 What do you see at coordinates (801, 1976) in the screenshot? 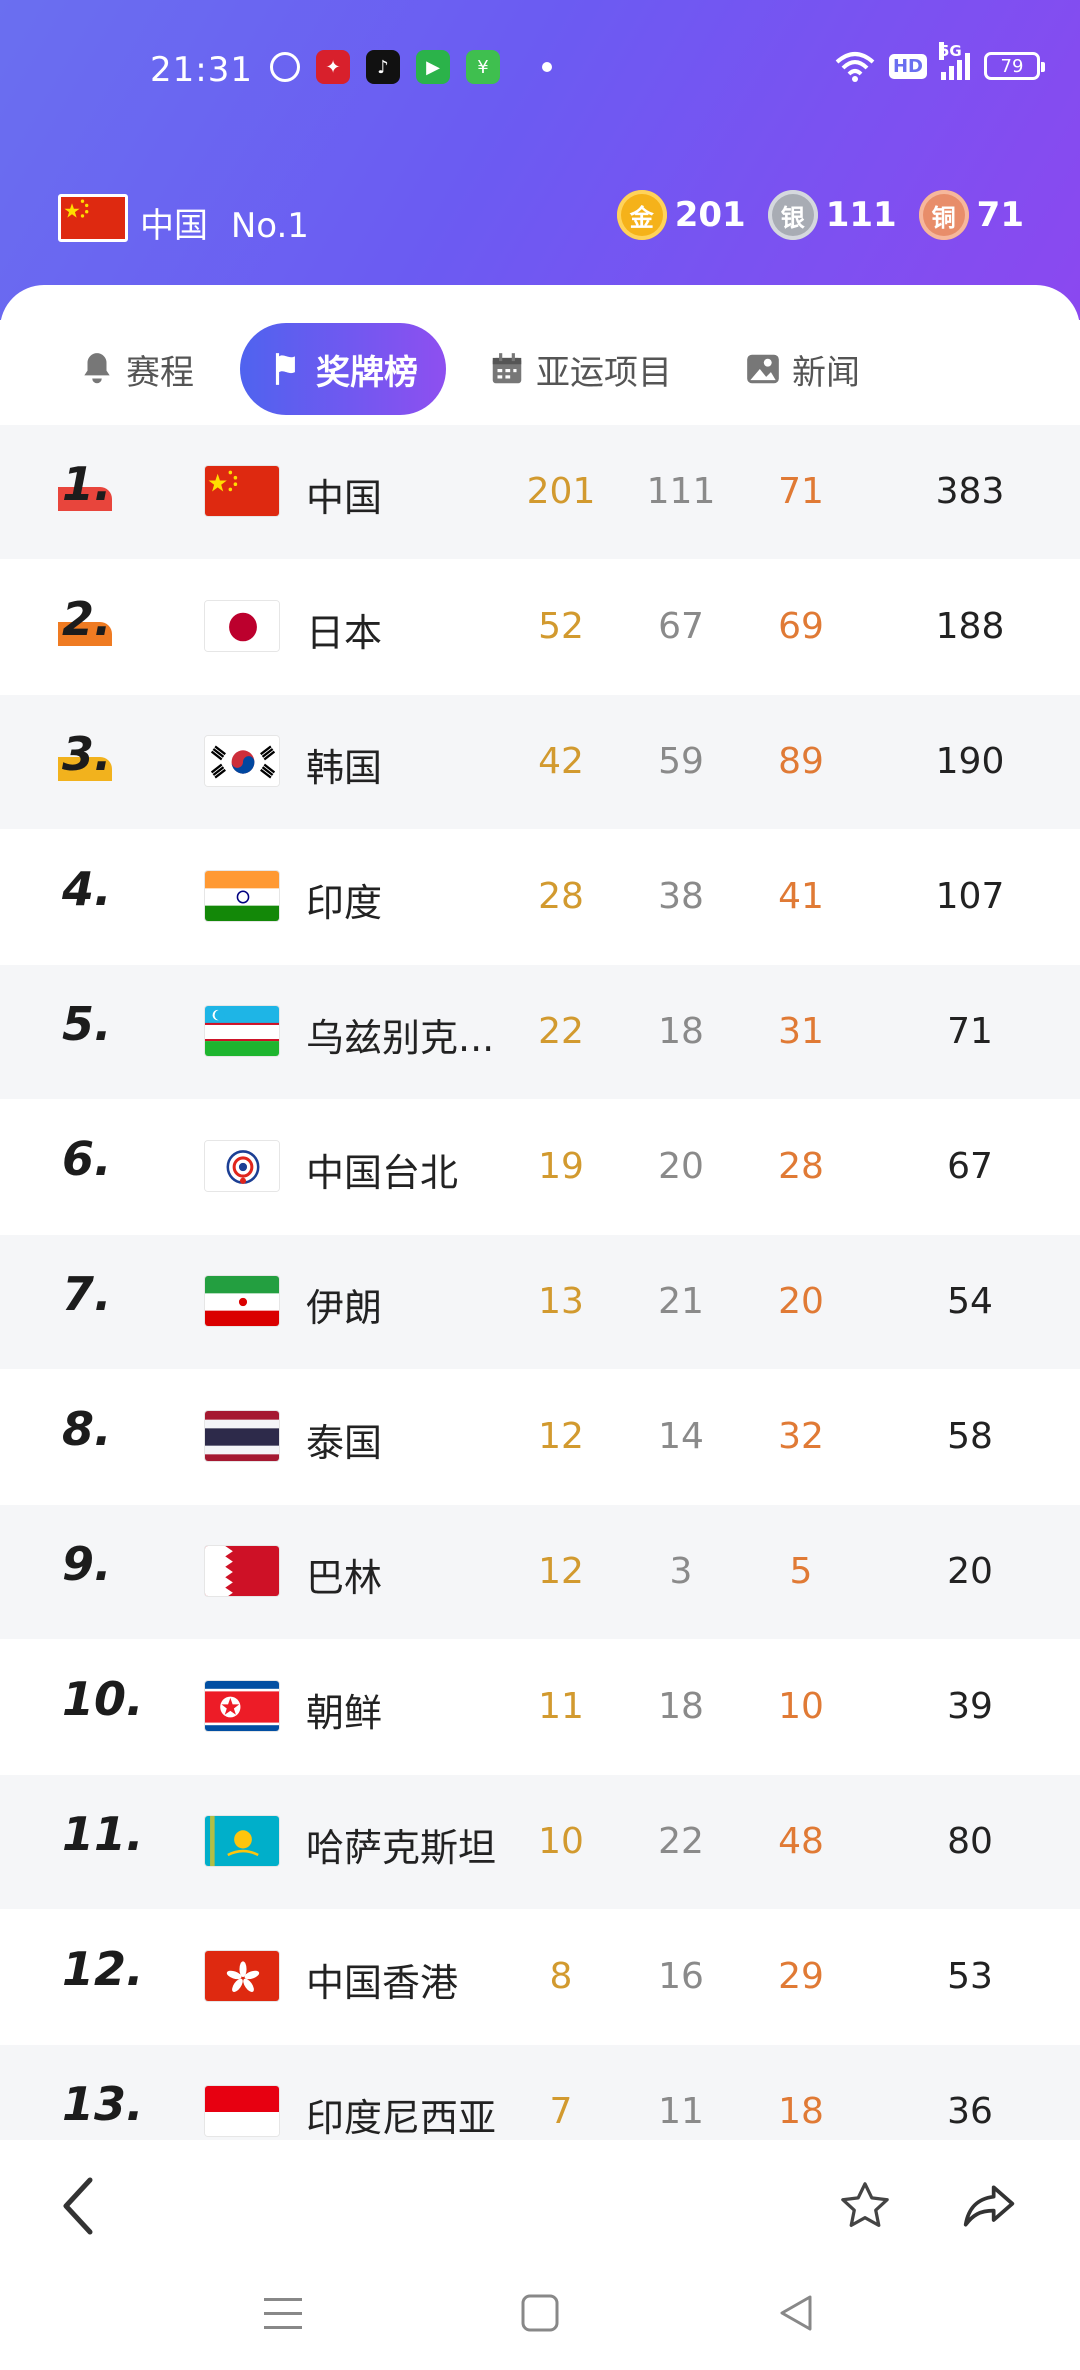
I see `bronze-count: 29` at bounding box center [801, 1976].